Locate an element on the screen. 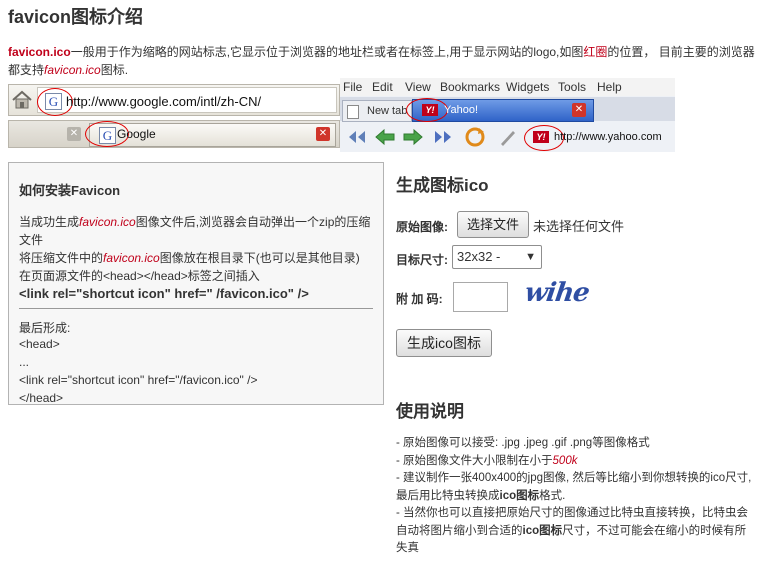 The height and width of the screenshot is (568, 763). usage-size-limit: 500k is located at coordinates (565, 460).